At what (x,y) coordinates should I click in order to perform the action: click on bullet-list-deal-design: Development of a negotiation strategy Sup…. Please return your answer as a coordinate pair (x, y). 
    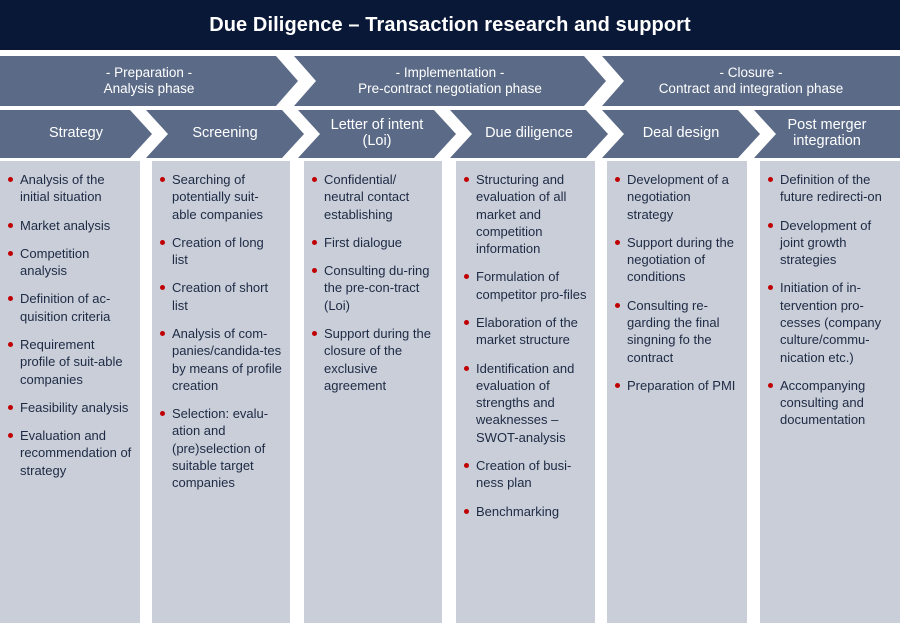
    Looking at the image, I should click on (677, 282).